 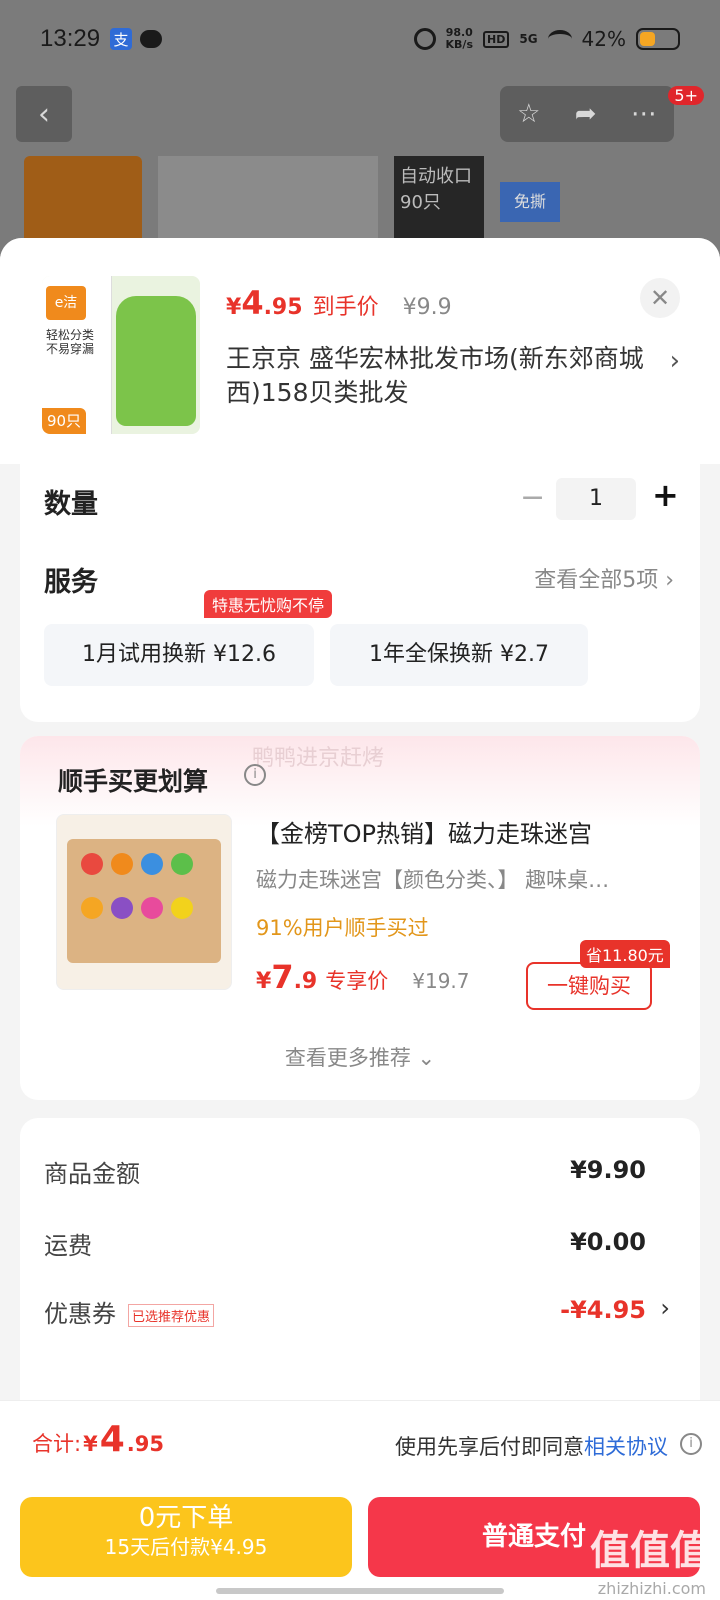 I want to click on original-price: ¥9.9, so click(x=427, y=307).